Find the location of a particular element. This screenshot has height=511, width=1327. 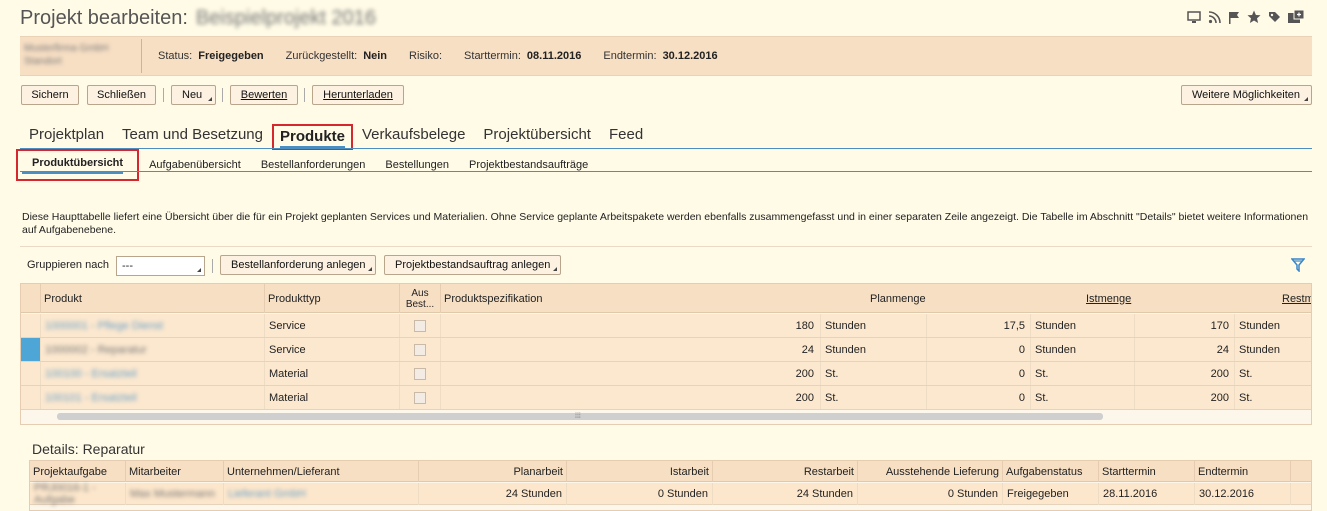

filter-icon is located at coordinates (1298, 265).